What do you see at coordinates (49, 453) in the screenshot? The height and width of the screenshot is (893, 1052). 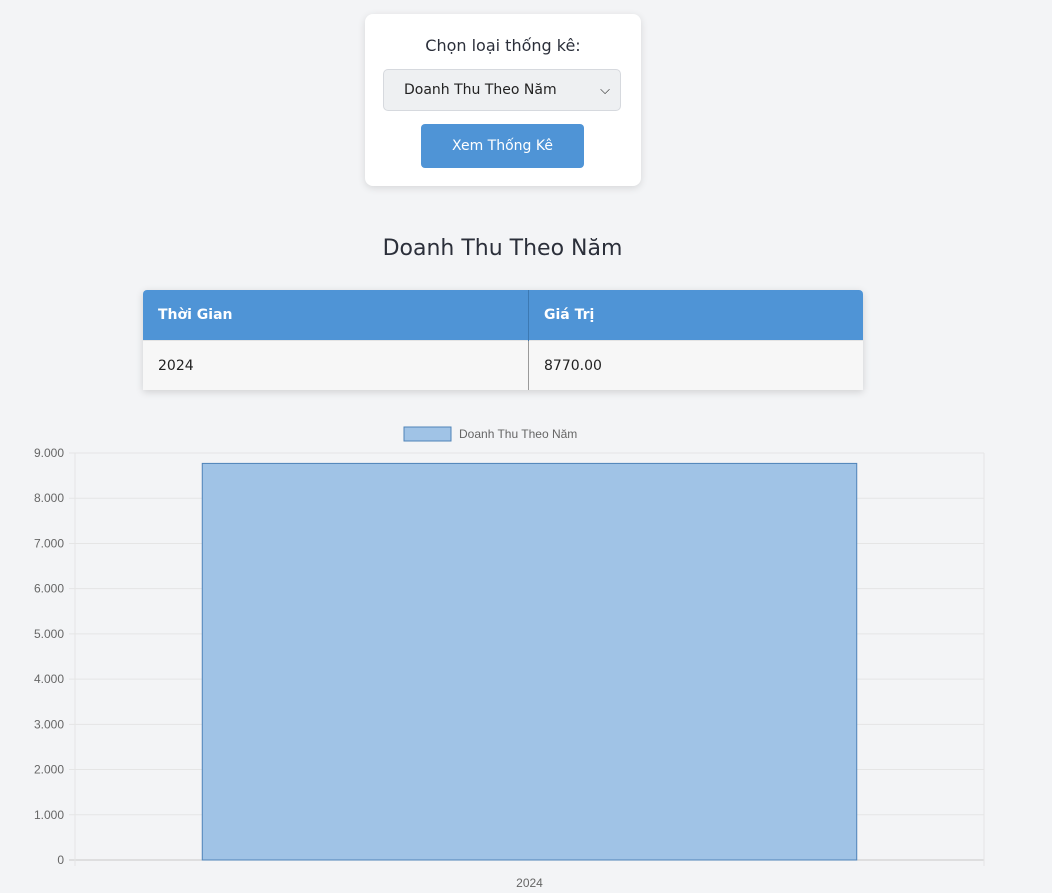 I see `y-tick-label: 9.000` at bounding box center [49, 453].